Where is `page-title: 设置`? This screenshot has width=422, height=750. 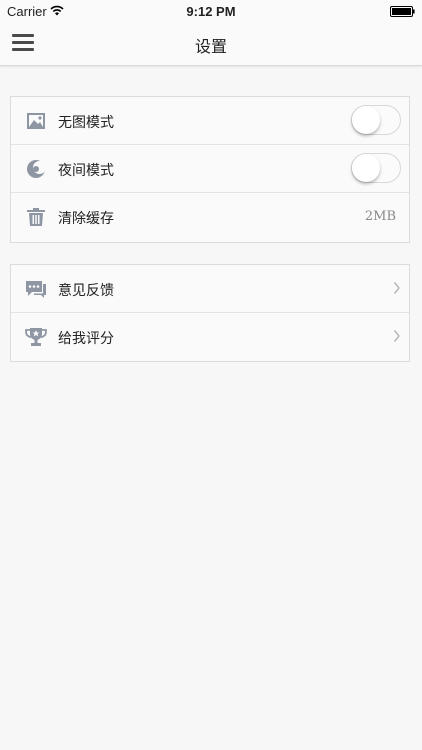 page-title: 设置 is located at coordinates (210, 46).